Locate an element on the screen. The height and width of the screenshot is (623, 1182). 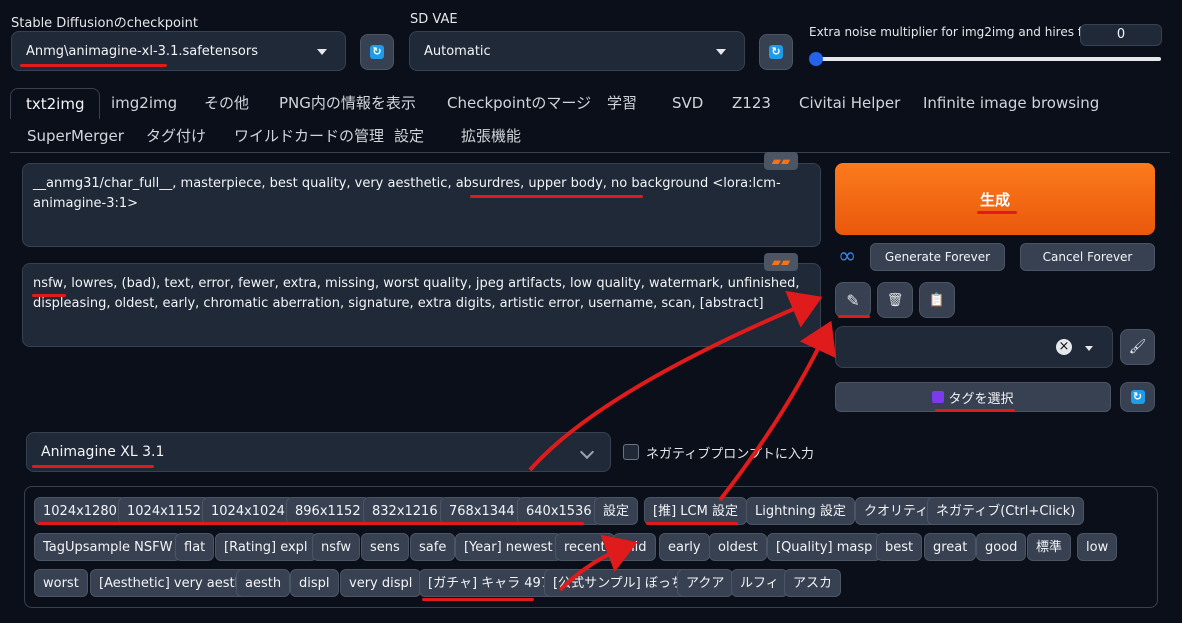
annotation-arrows is located at coordinates (682, 441).